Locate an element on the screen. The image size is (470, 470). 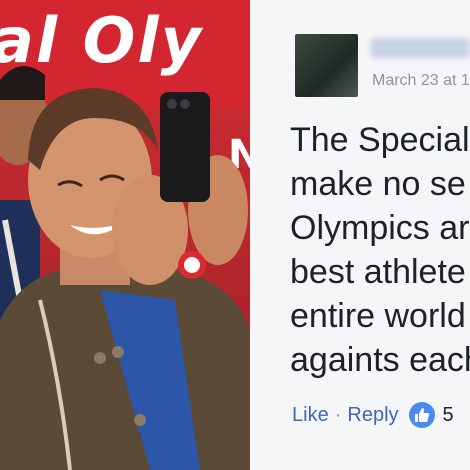
reaction-count: 5 is located at coordinates (448, 415).